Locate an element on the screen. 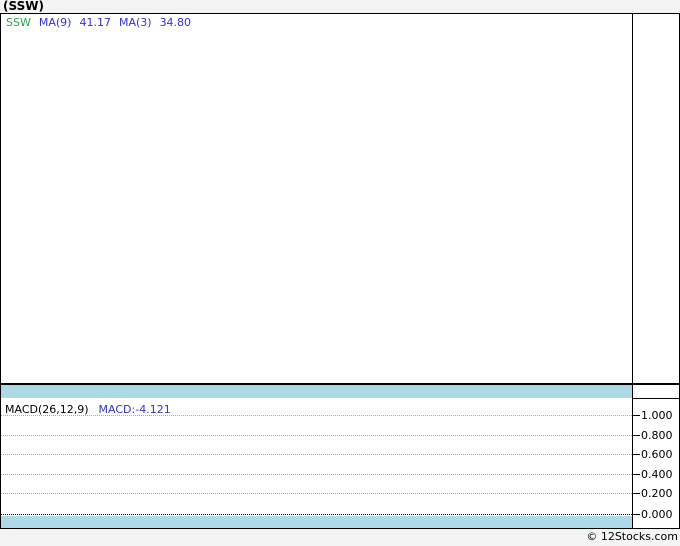 This screenshot has width=680, height=546. macd-axis-label: 0.600 is located at coordinates (657, 454).